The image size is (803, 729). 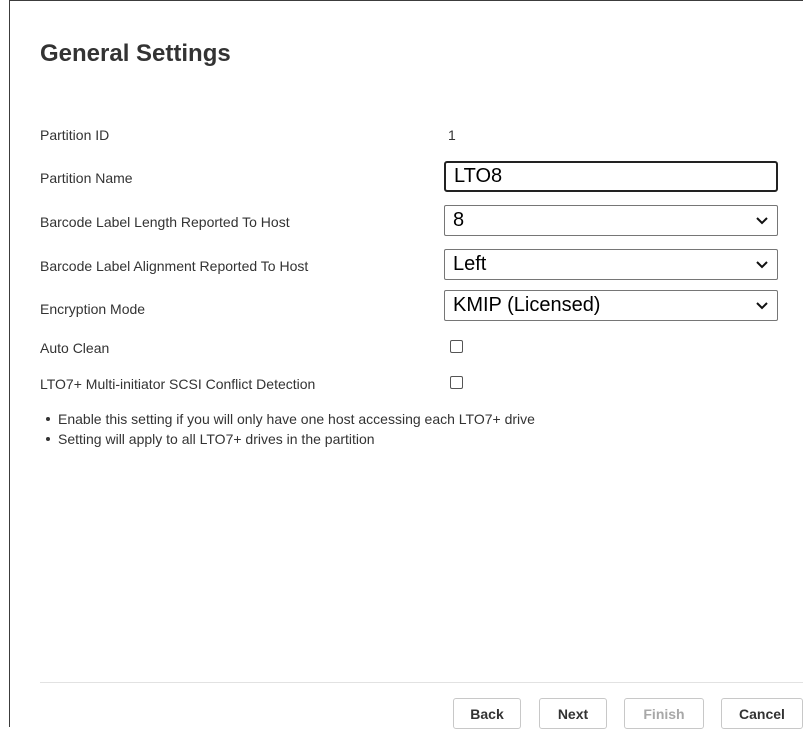 I want to click on barcode-alignment-select: Left, so click(x=611, y=264).